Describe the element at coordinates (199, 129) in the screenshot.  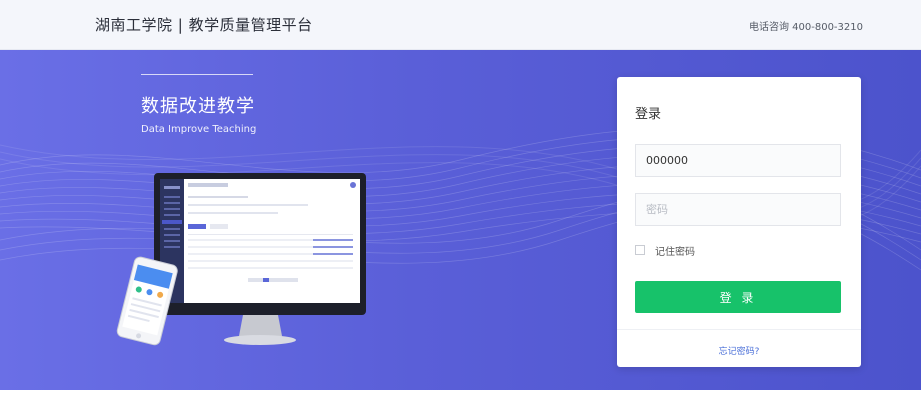
I see `slogan-english: Data Improve Teaching` at that location.